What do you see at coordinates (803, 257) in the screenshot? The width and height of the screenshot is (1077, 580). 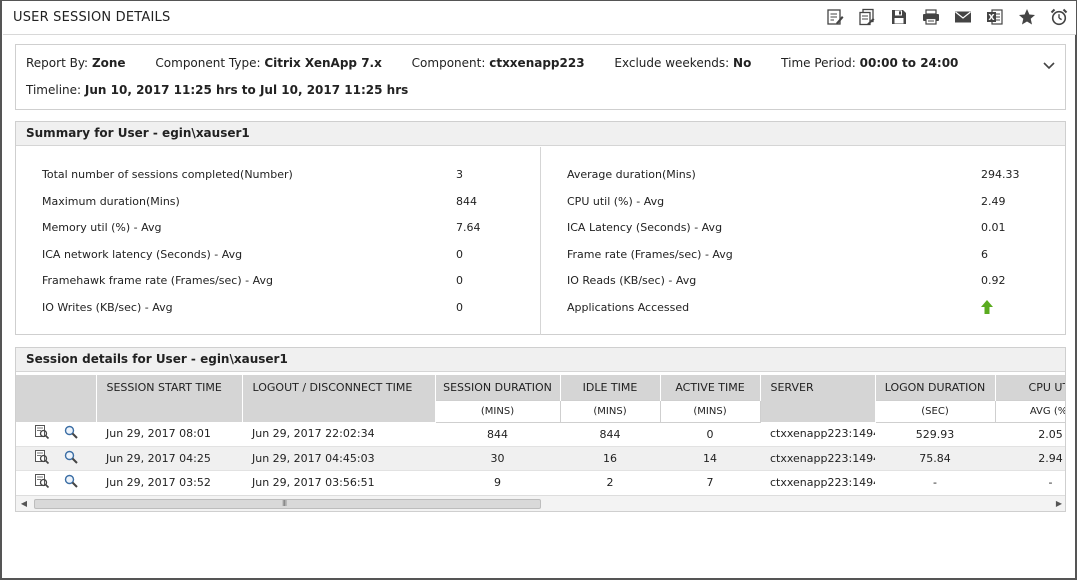 I see `summary-row: Frame rate (Frames/sec) - Avg 6` at bounding box center [803, 257].